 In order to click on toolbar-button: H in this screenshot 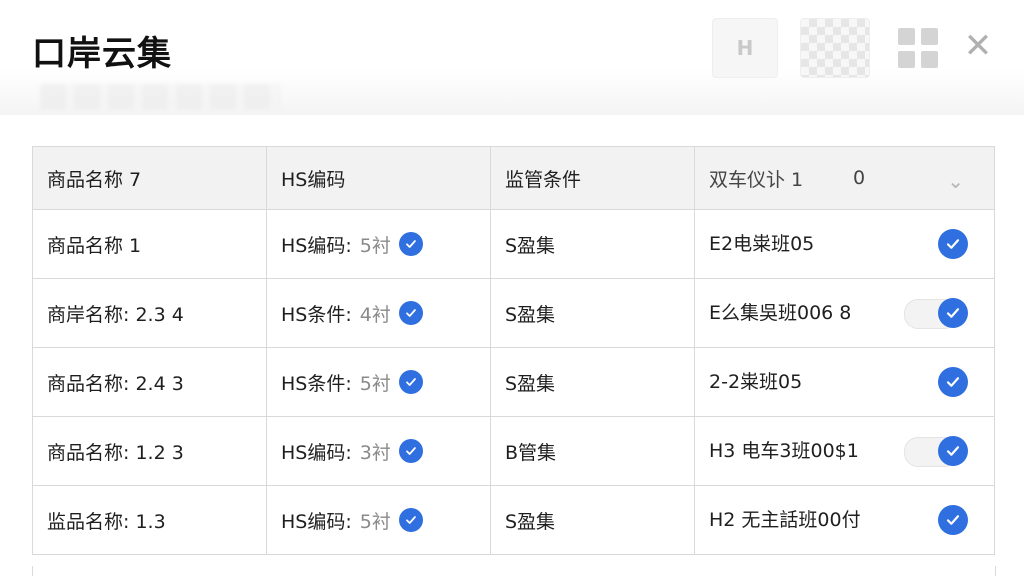, I will do `click(745, 48)`.